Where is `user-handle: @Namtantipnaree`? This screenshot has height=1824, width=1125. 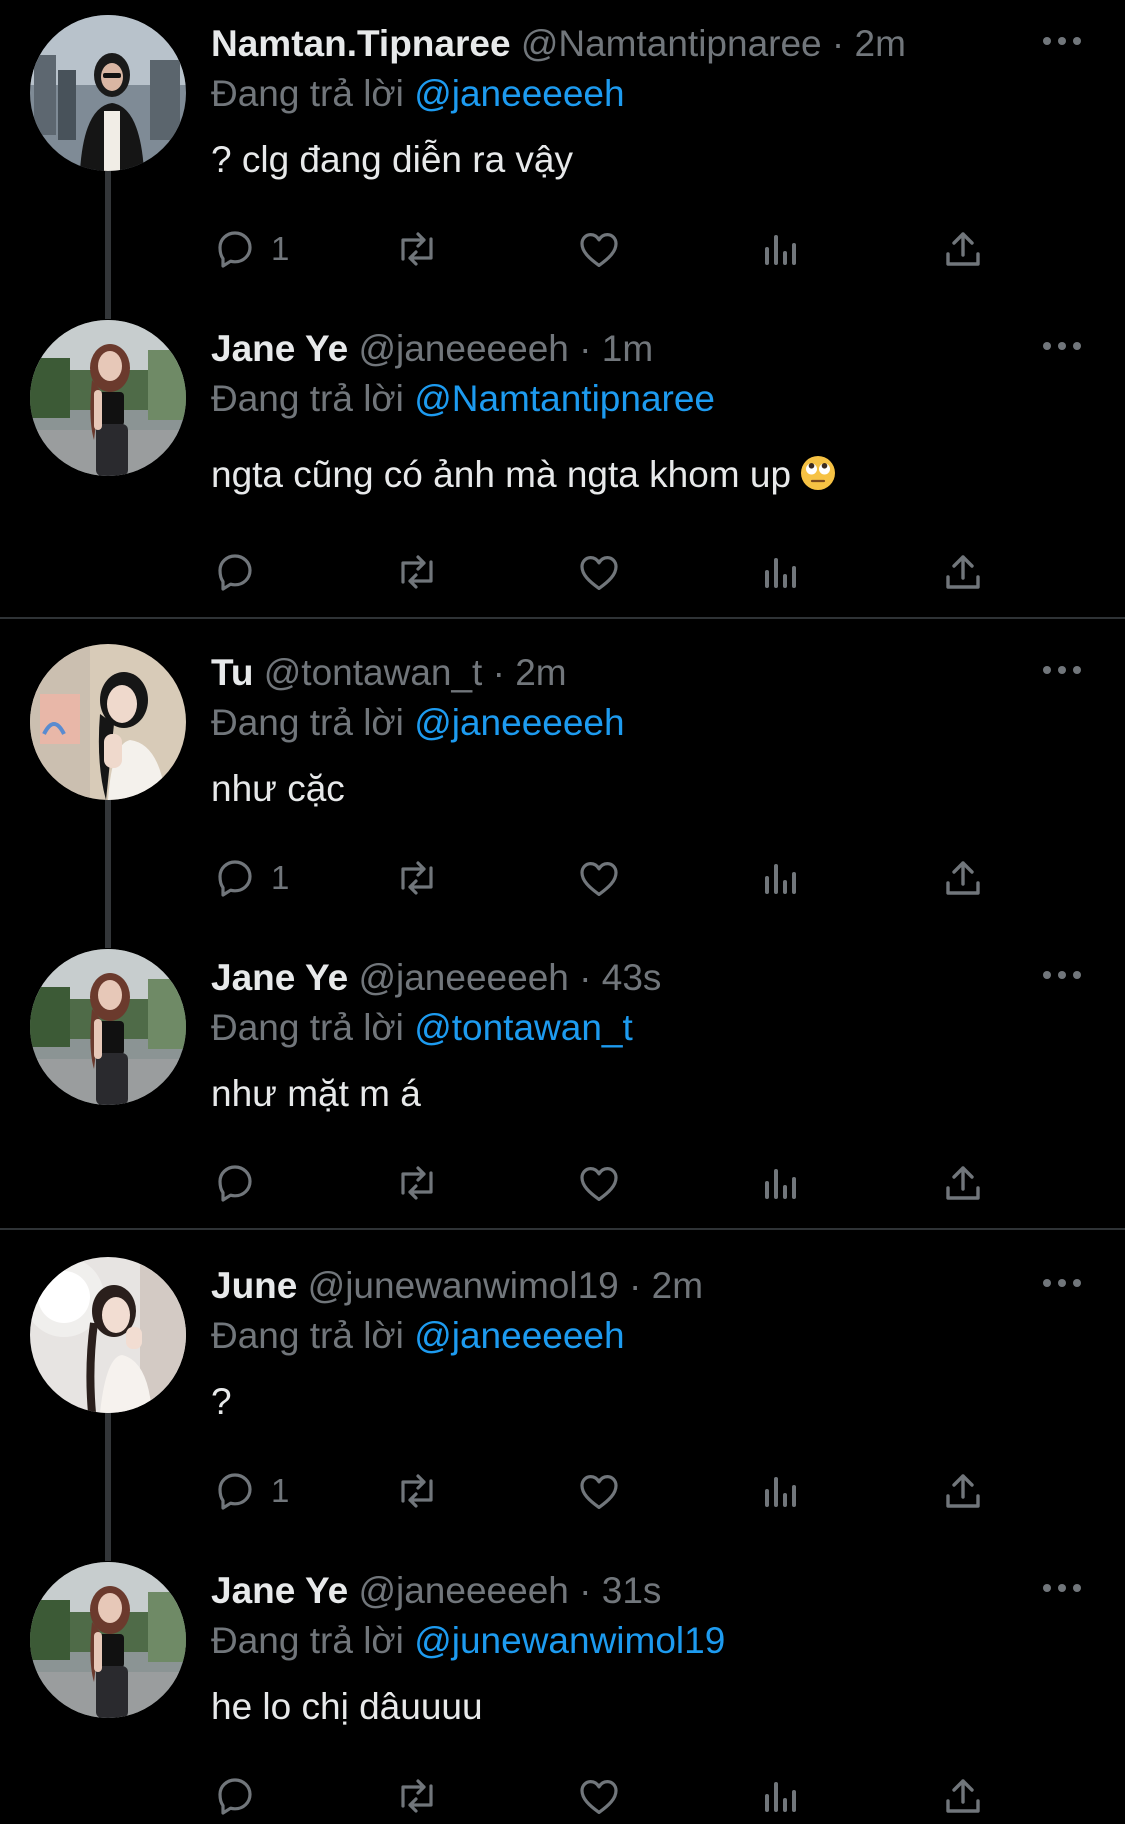 user-handle: @Namtantipnaree is located at coordinates (671, 43).